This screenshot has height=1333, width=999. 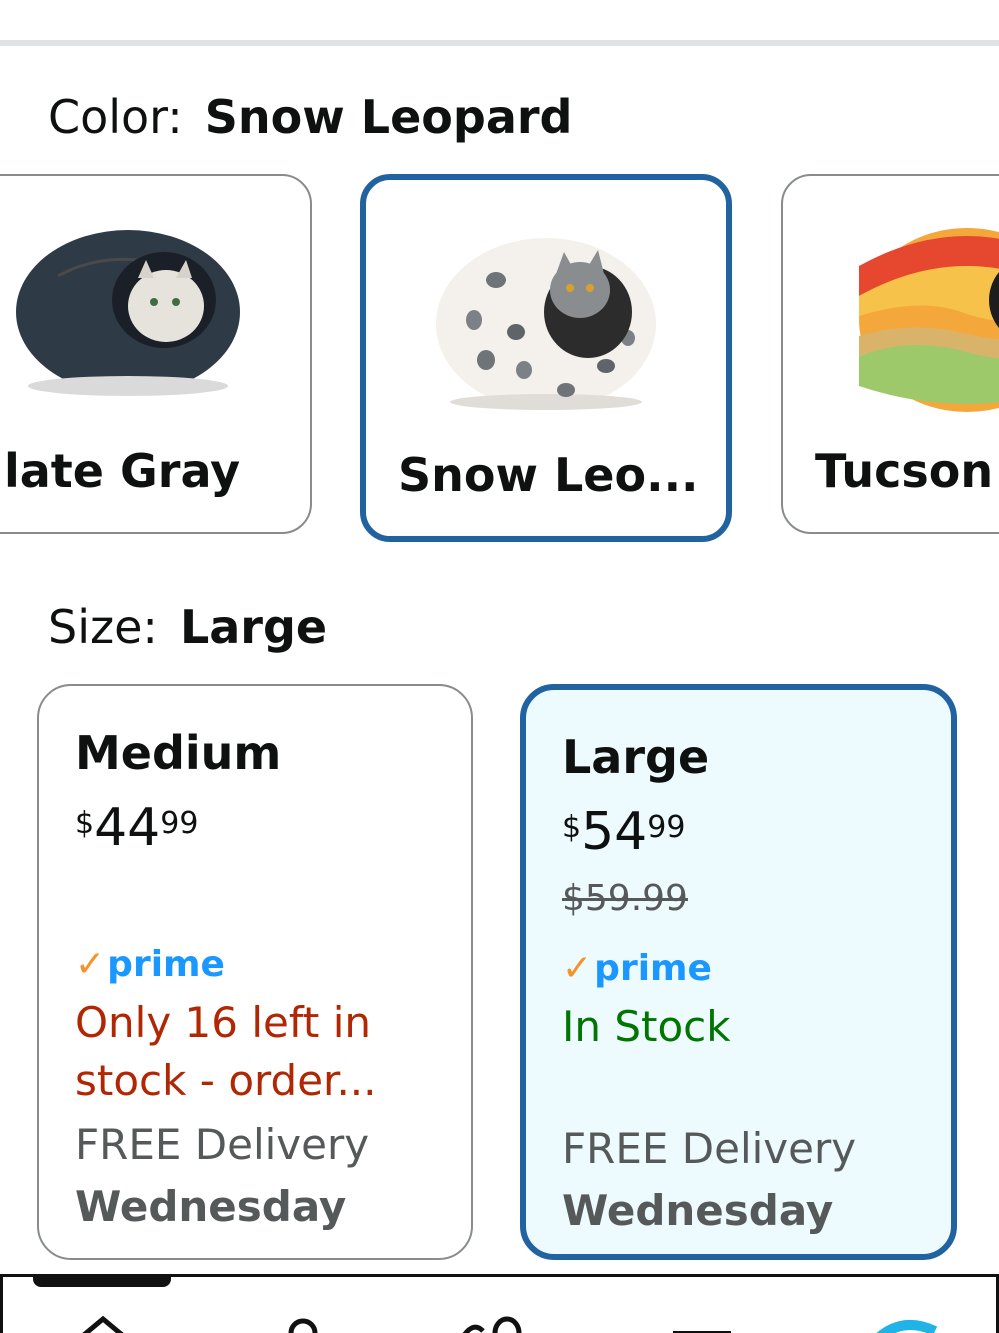 I want to click on bottom-nav-bar, so click(x=499, y=1303).